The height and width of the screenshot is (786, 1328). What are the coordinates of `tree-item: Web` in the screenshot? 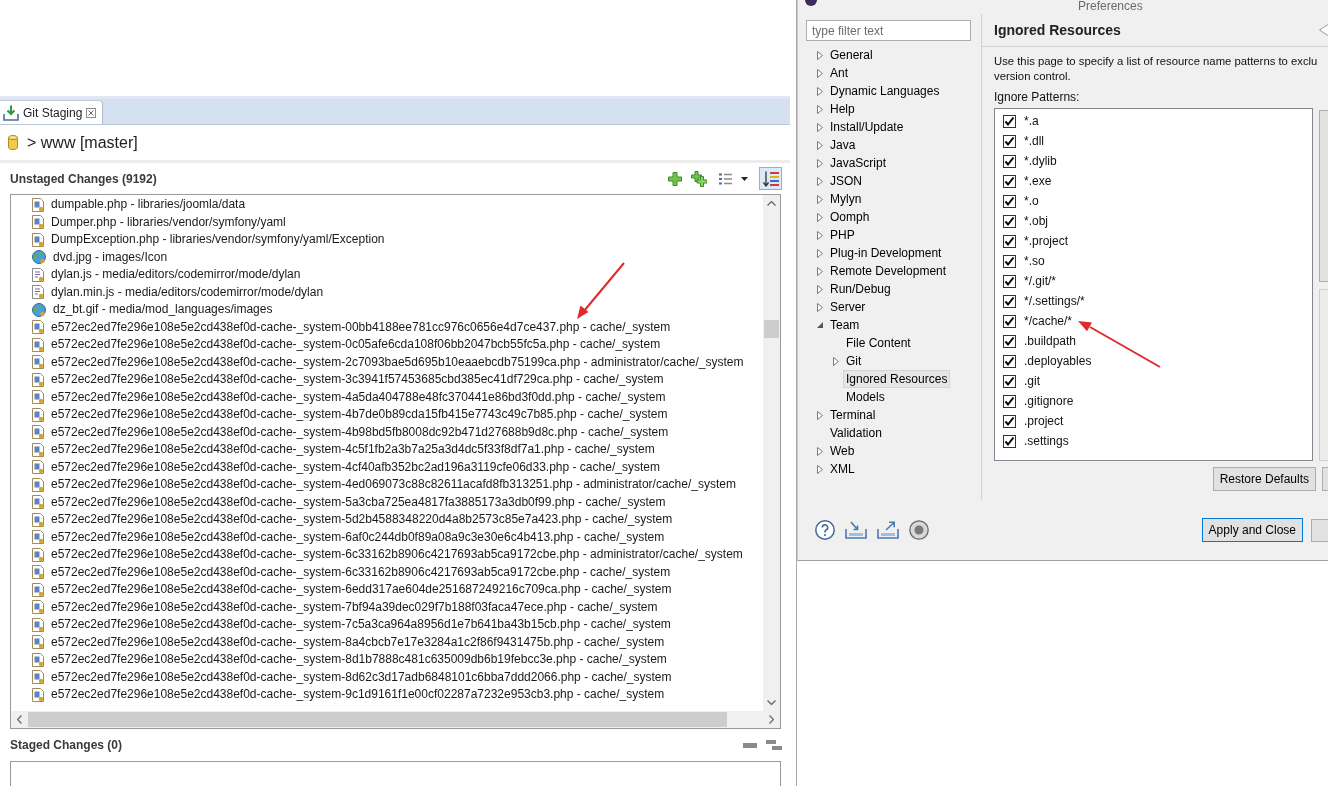 It's located at (842, 451).